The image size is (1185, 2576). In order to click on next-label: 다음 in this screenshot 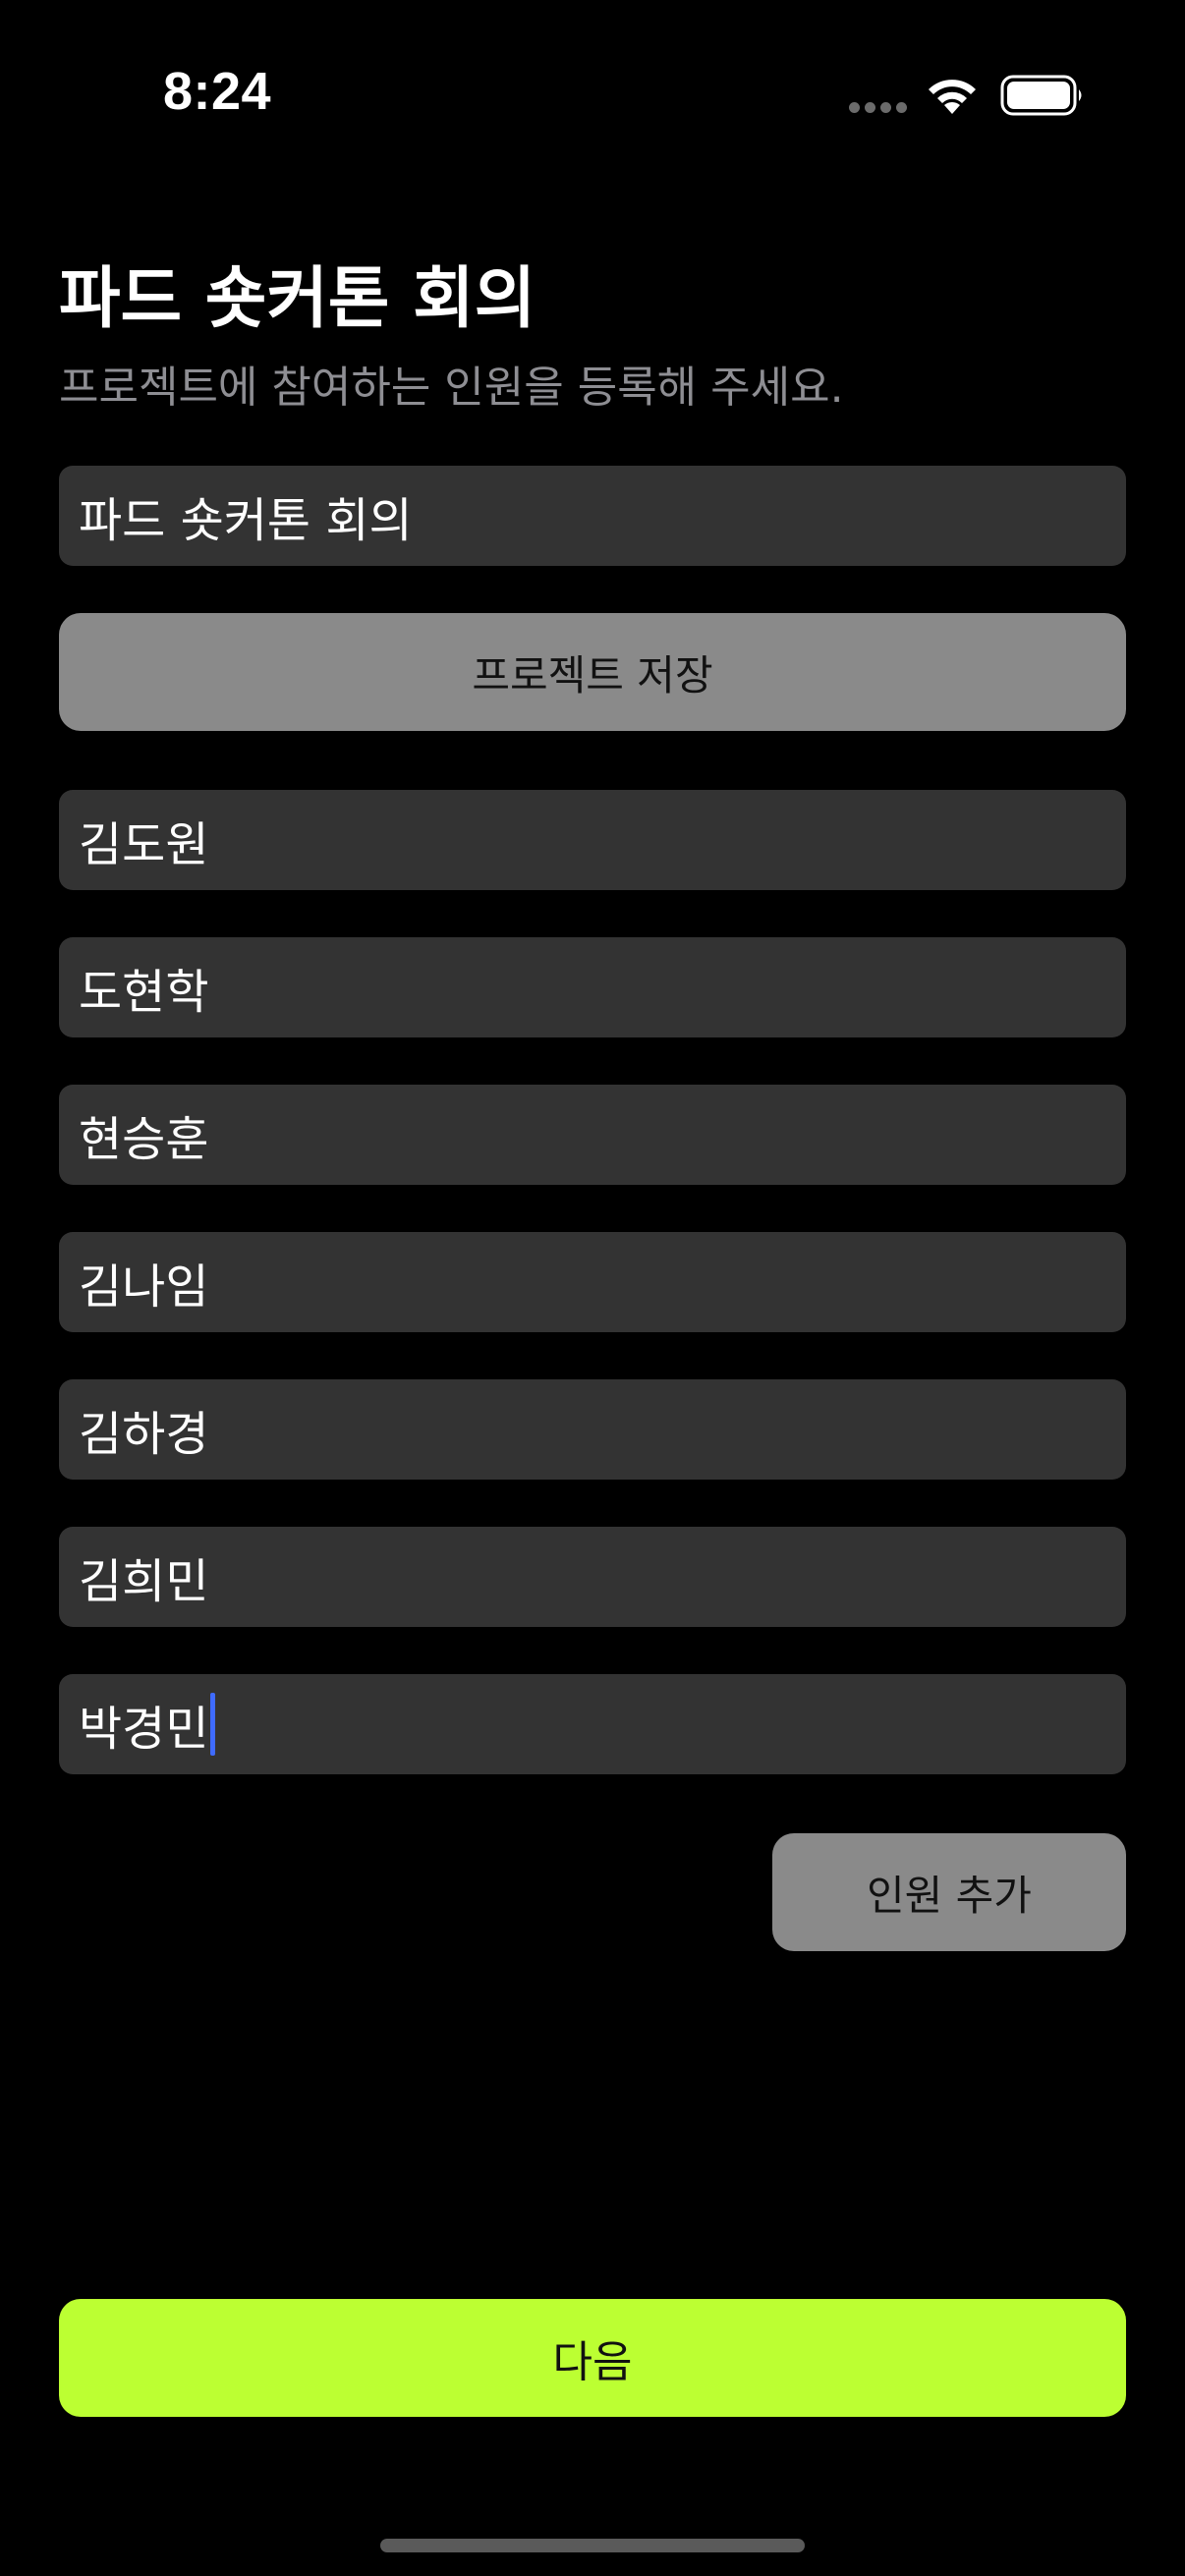, I will do `click(592, 2362)`.